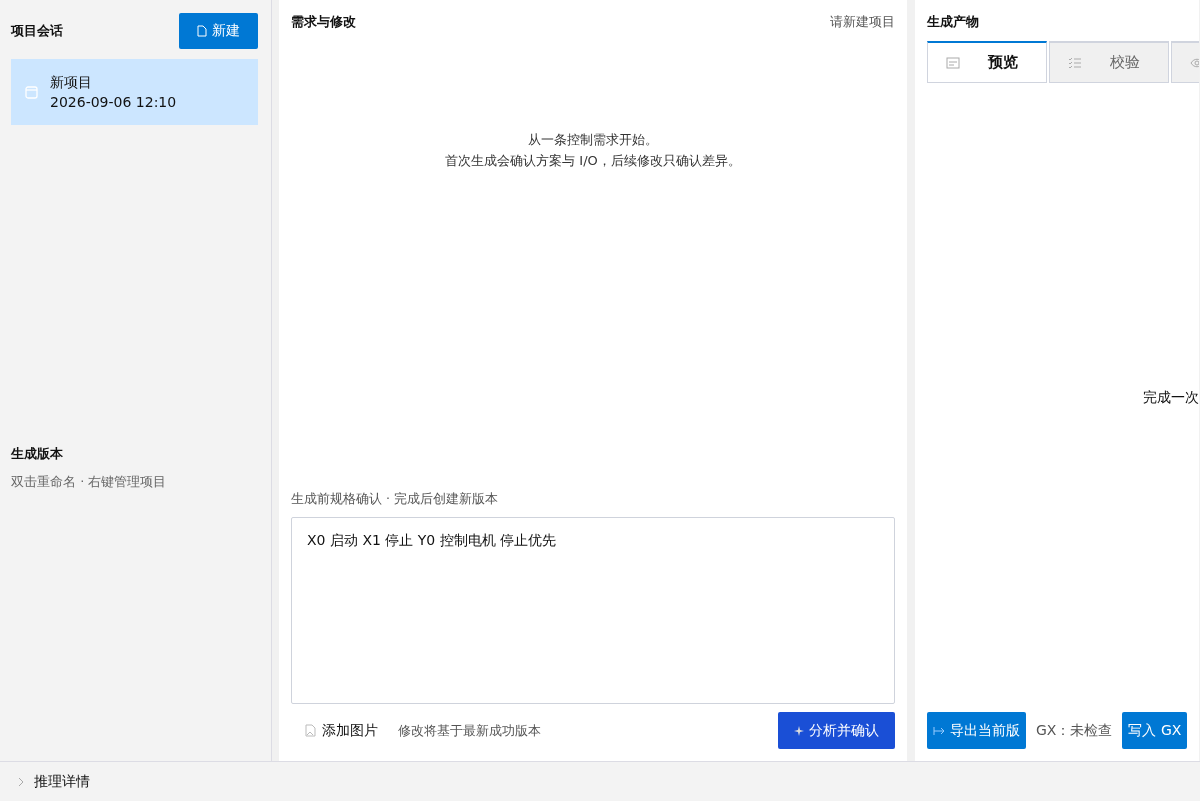 Image resolution: width=1200 pixels, height=801 pixels. What do you see at coordinates (1185, 62) in the screenshot?
I see `tab` at bounding box center [1185, 62].